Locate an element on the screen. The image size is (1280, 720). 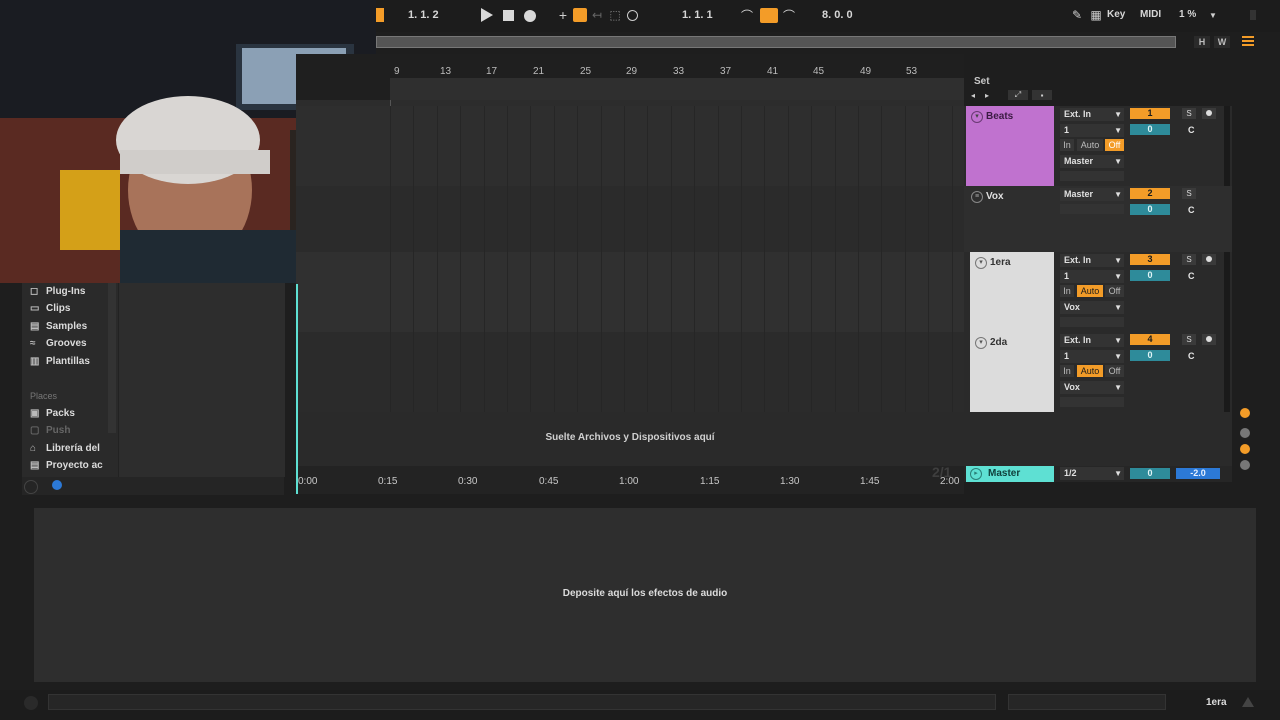
lane-1era is located at coordinates (630, 292).